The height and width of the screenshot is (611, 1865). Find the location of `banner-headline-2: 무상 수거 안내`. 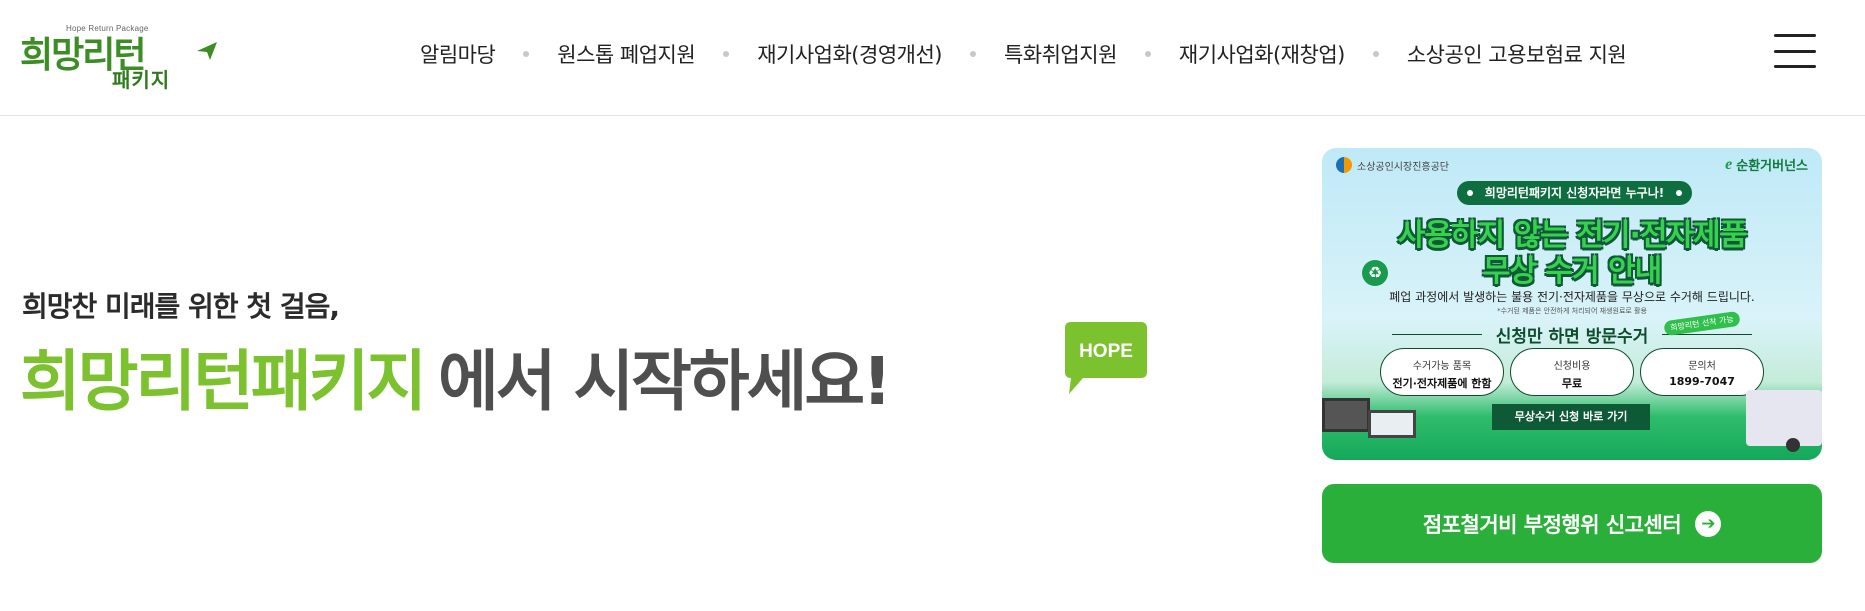

banner-headline-2: 무상 수거 안내 is located at coordinates (1572, 271).